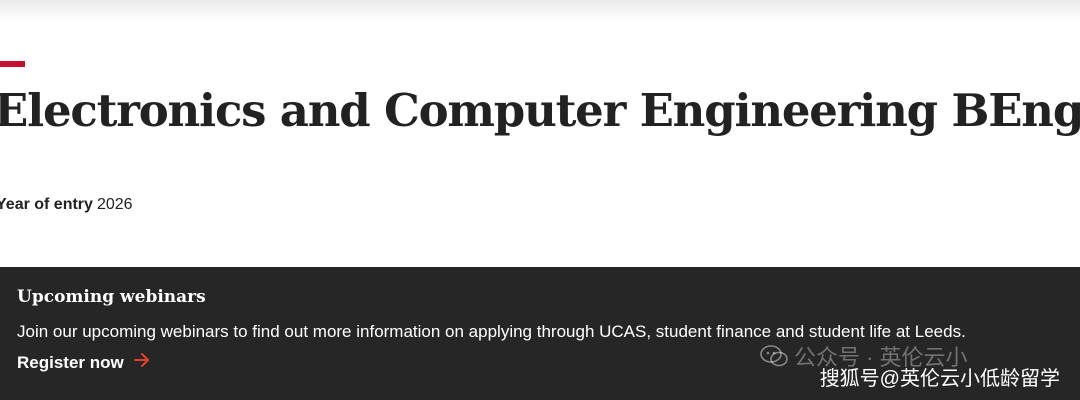 This screenshot has width=1080, height=400. I want to click on watermark: 公众号 · 英伦云小 搜狐号@英伦云小低龄留学, so click(910, 366).